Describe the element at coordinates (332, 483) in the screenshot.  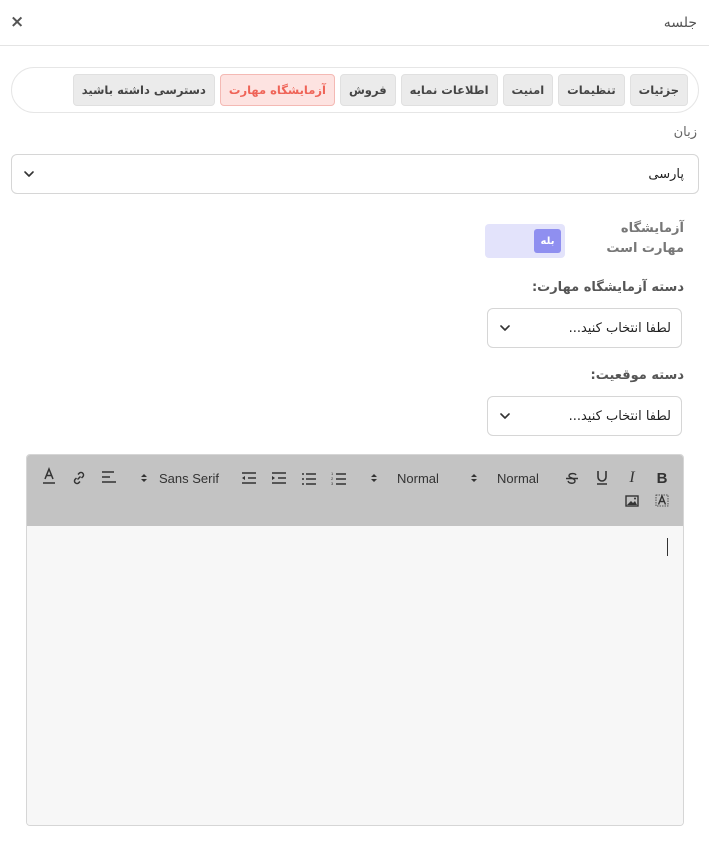
I see `svg-text: 3` at that location.